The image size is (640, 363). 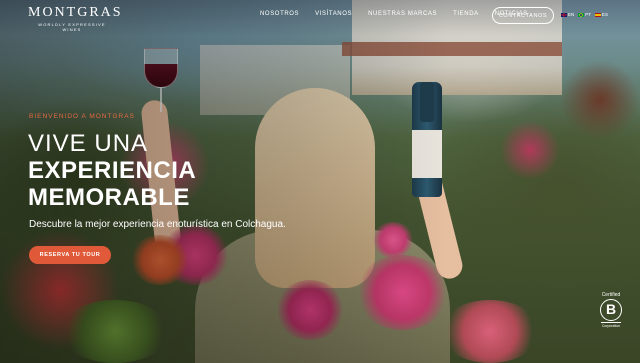 I want to click on flag-spain-icon, so click(x=598, y=14).